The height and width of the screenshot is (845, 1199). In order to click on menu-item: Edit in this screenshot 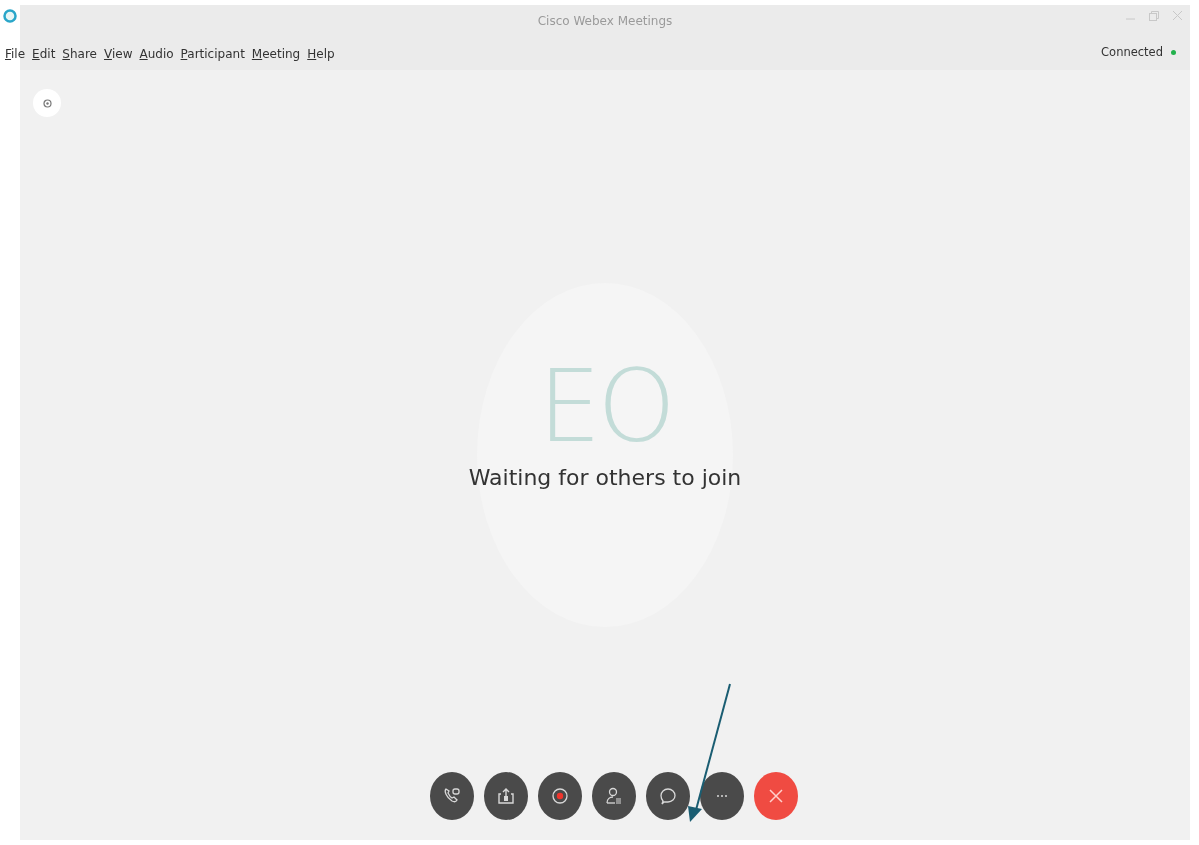, I will do `click(44, 54)`.